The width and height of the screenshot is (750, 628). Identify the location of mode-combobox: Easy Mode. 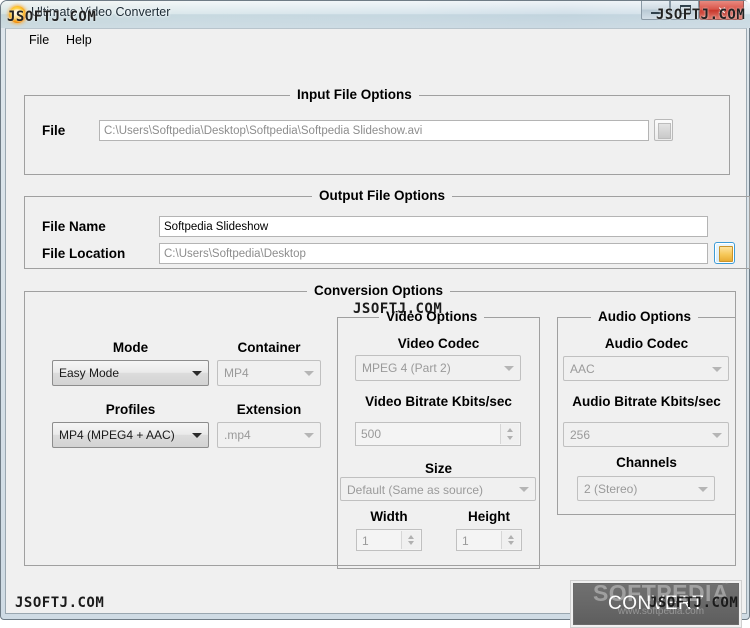
(130, 373).